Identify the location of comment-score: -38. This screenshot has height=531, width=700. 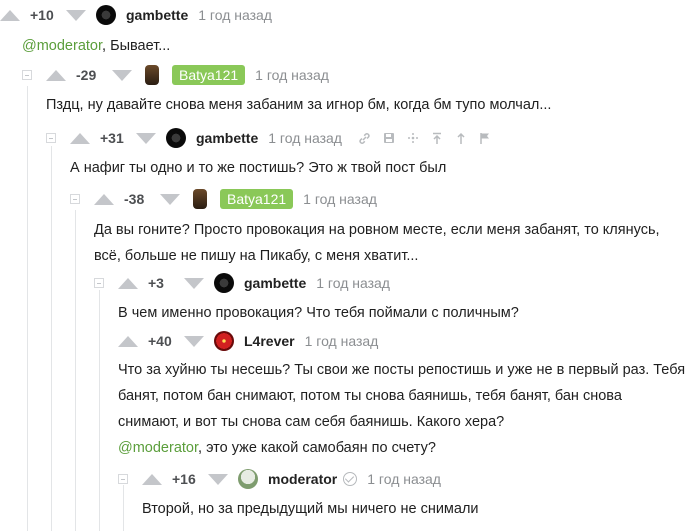
(134, 199).